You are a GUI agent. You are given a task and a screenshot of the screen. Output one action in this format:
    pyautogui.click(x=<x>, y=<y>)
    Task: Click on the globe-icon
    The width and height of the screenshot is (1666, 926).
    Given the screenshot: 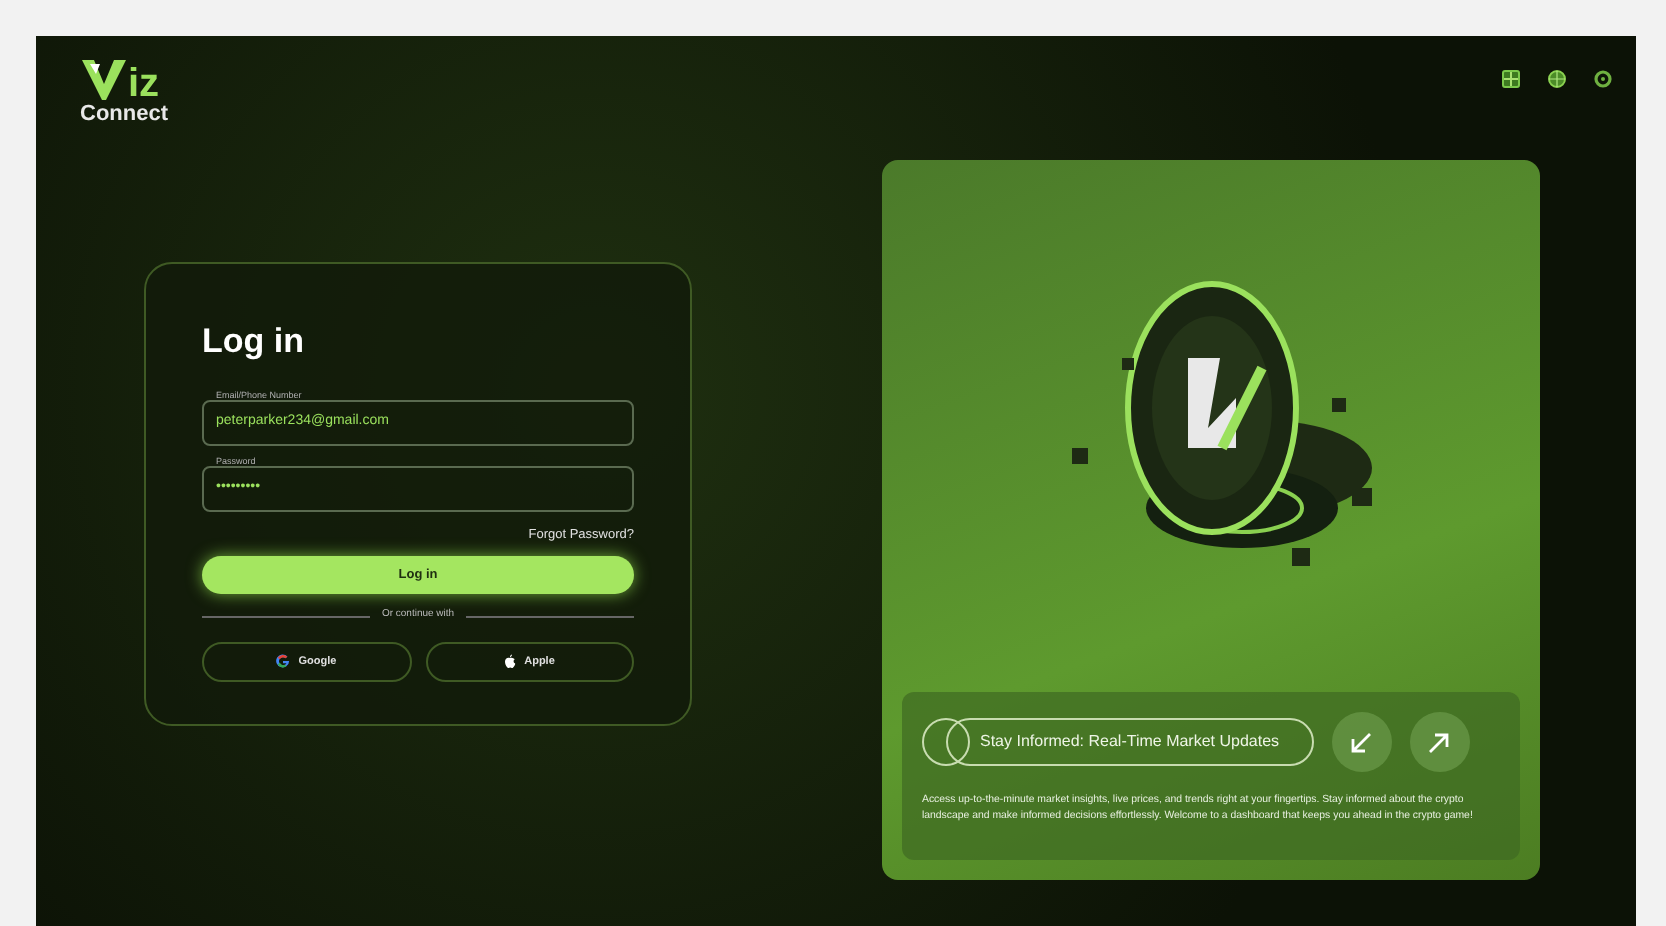 What is the action you would take?
    pyautogui.click(x=1557, y=79)
    